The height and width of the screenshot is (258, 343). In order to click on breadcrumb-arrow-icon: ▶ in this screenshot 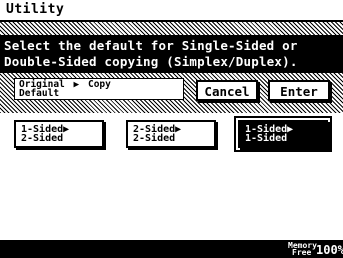, I will do `click(76, 84)`.